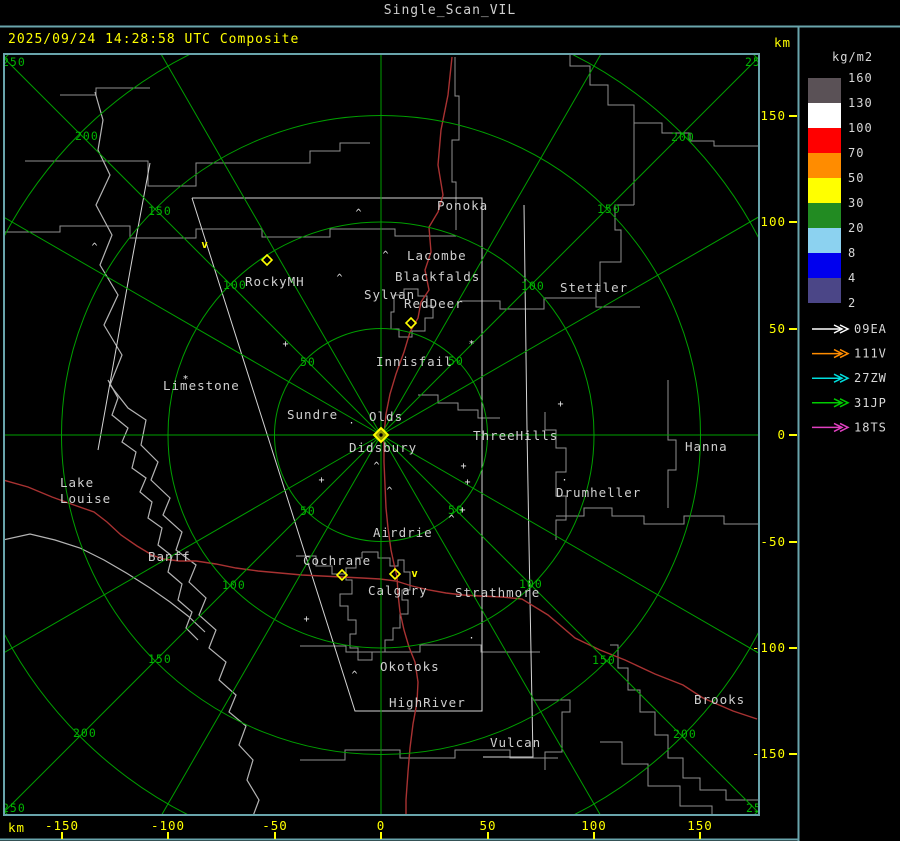  Describe the element at coordinates (860, 78) in the screenshot. I see `legend-scale-label: 160` at that location.